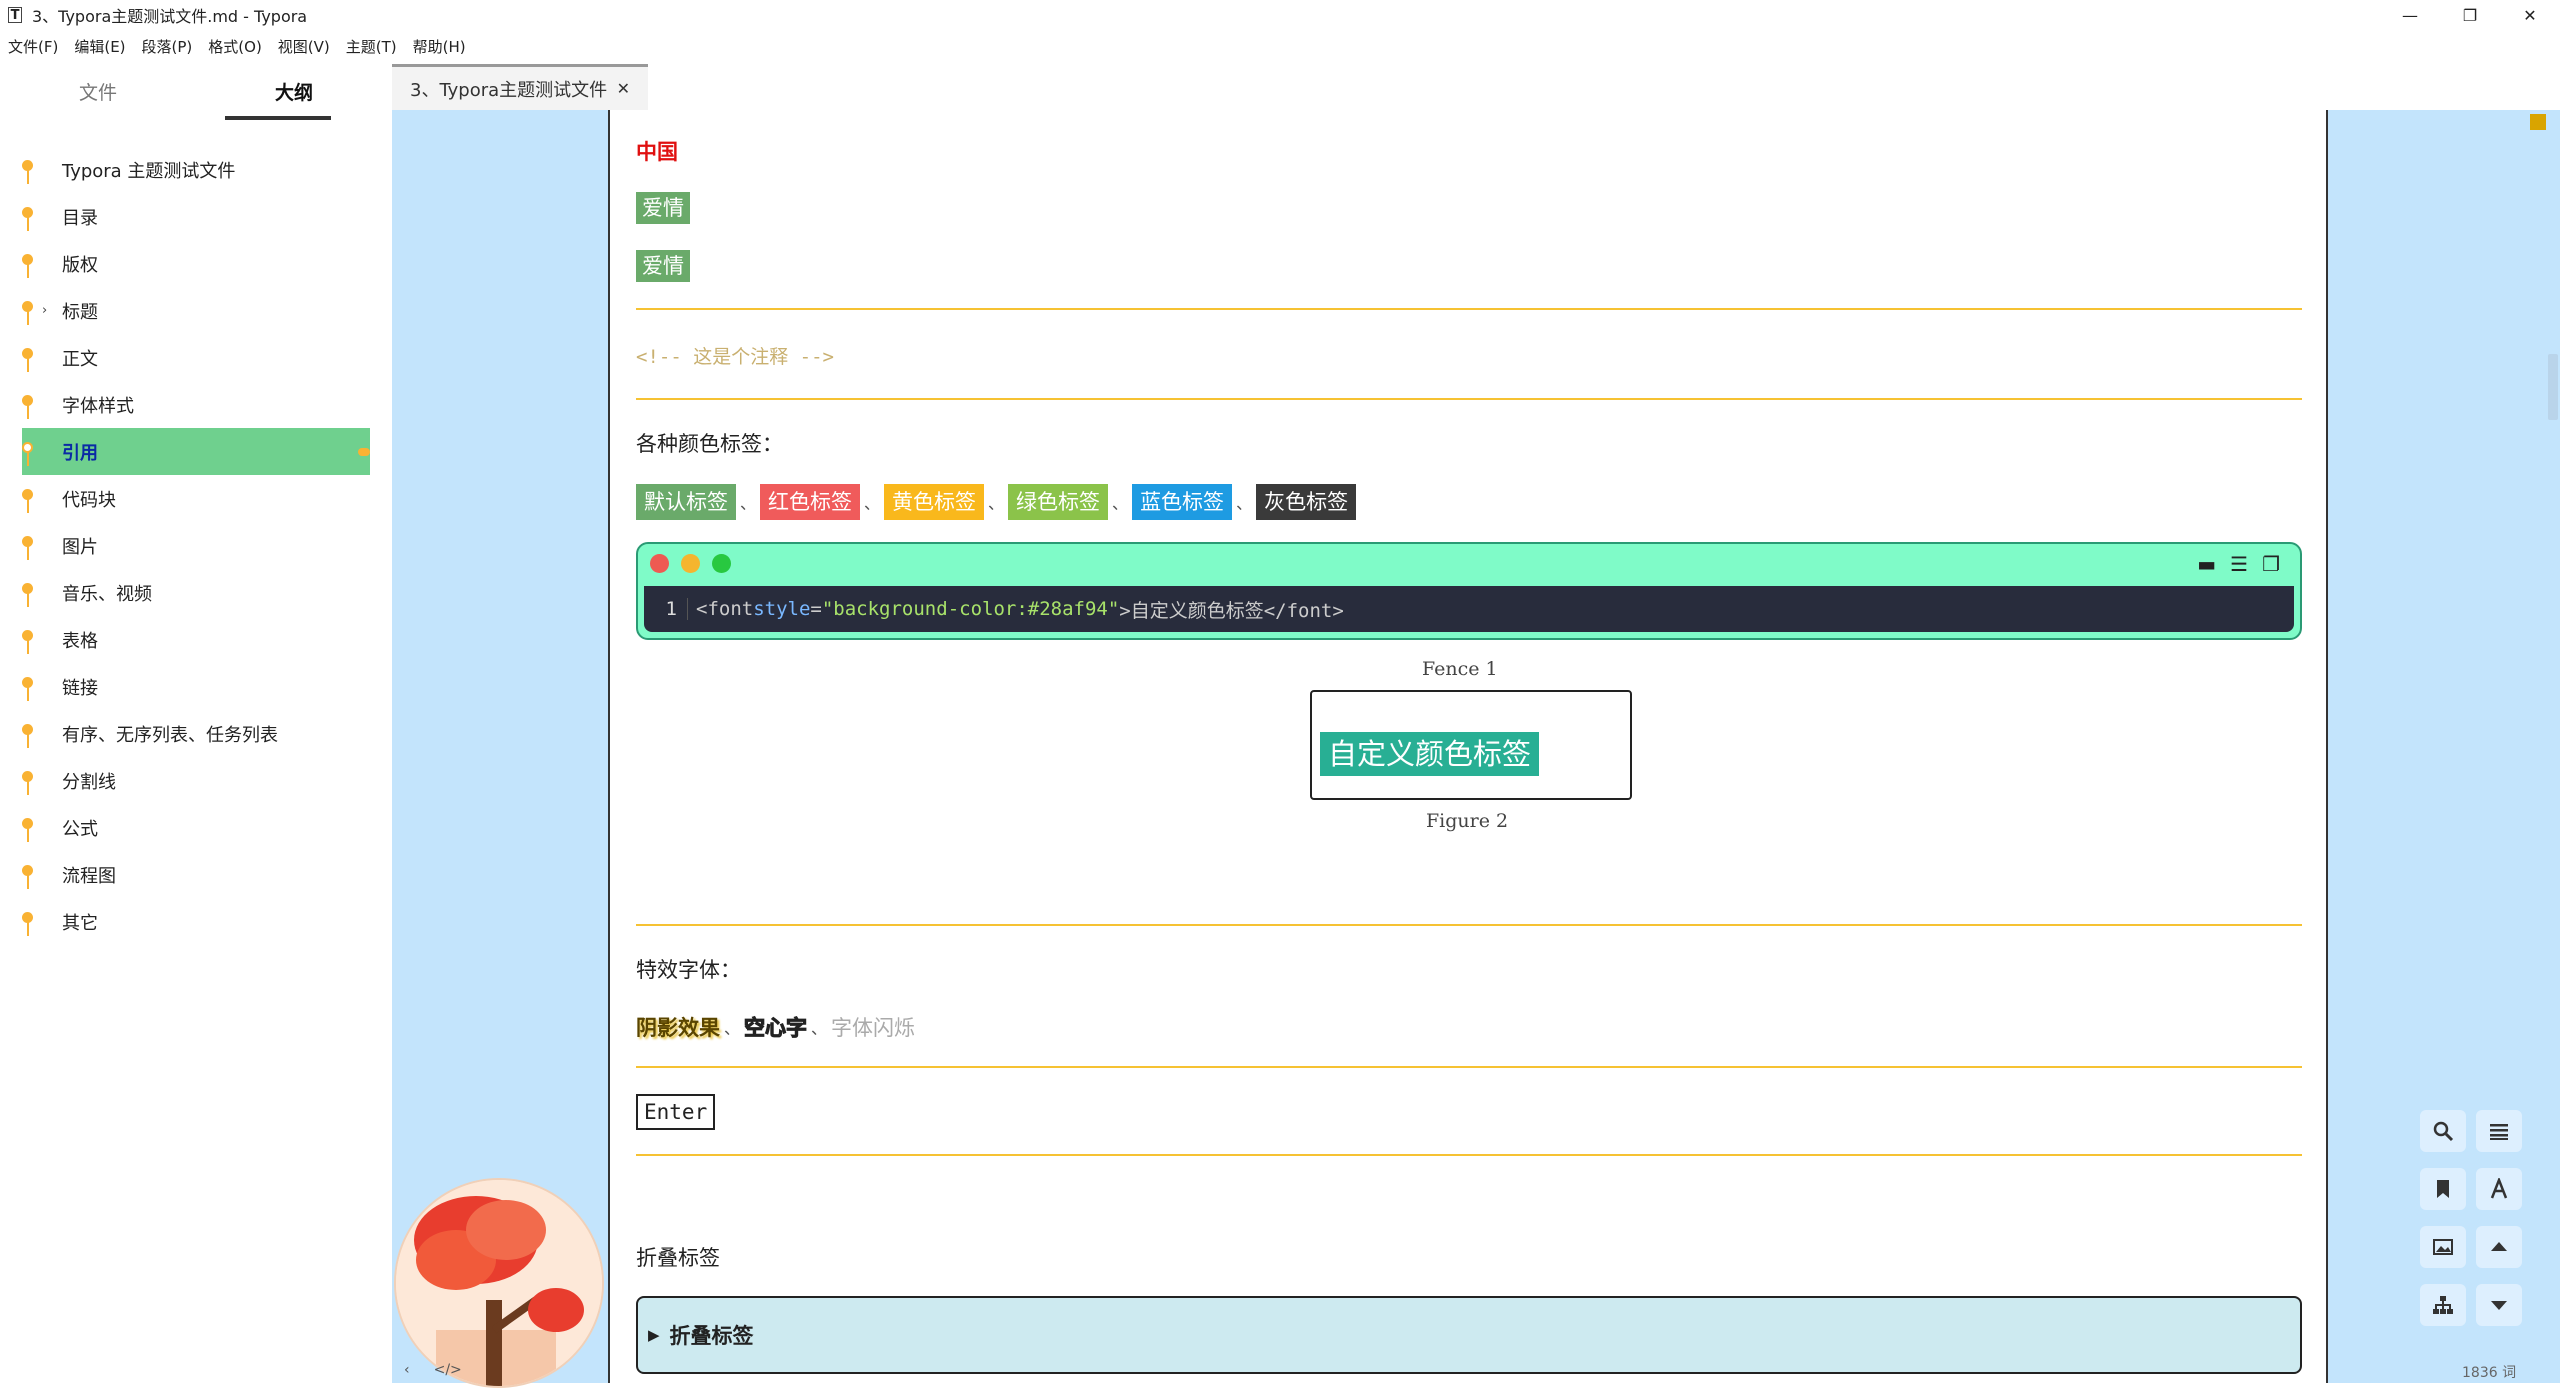  Describe the element at coordinates (2443, 1189) in the screenshot. I see `bookmark-icon` at that location.